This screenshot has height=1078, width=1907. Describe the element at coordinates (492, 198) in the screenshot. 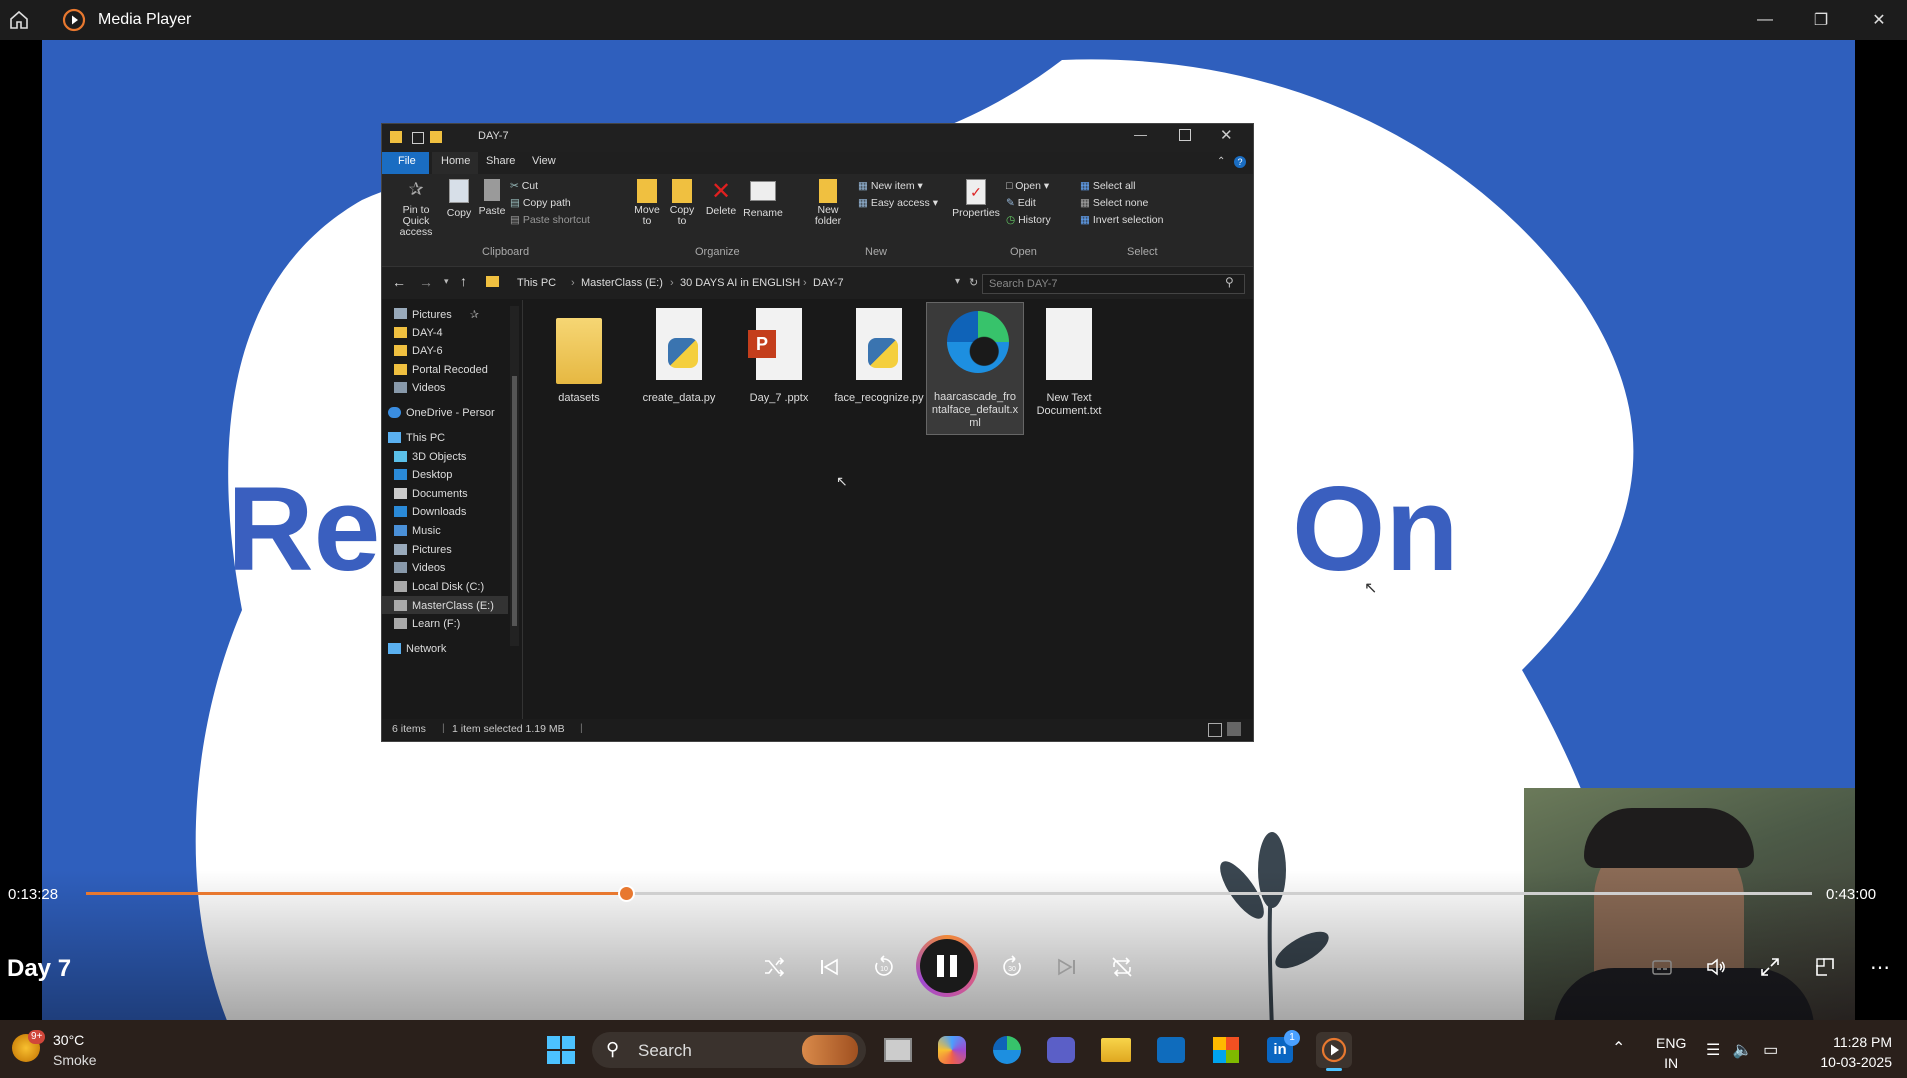

I see `paste-button: Paste` at that location.